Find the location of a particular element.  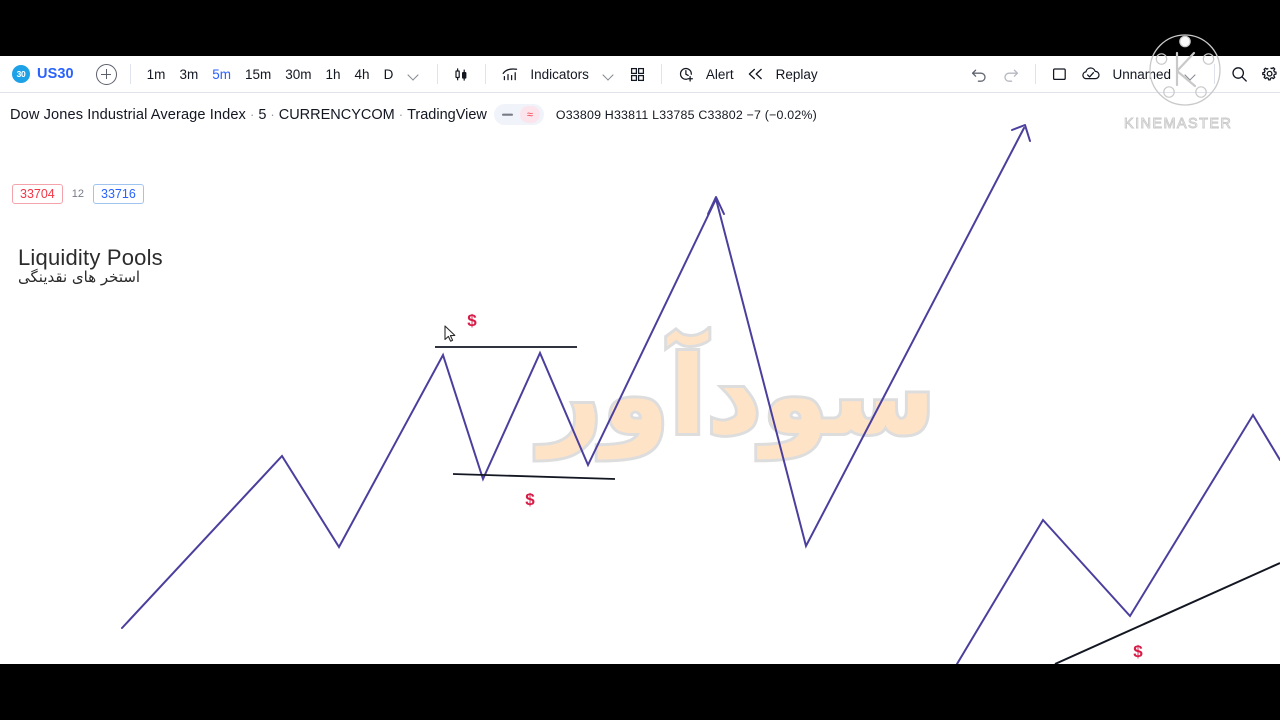

dollar-mark-top: $ is located at coordinates (472, 320).